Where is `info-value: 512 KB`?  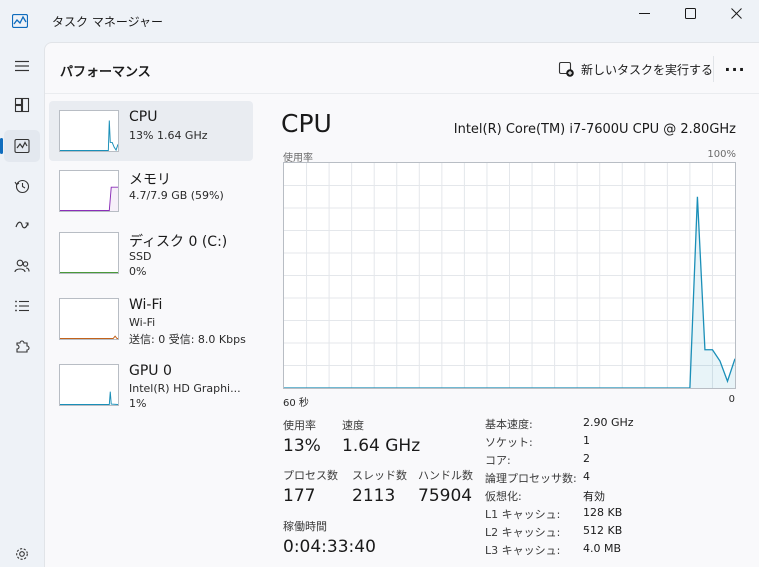 info-value: 512 KB is located at coordinates (603, 530).